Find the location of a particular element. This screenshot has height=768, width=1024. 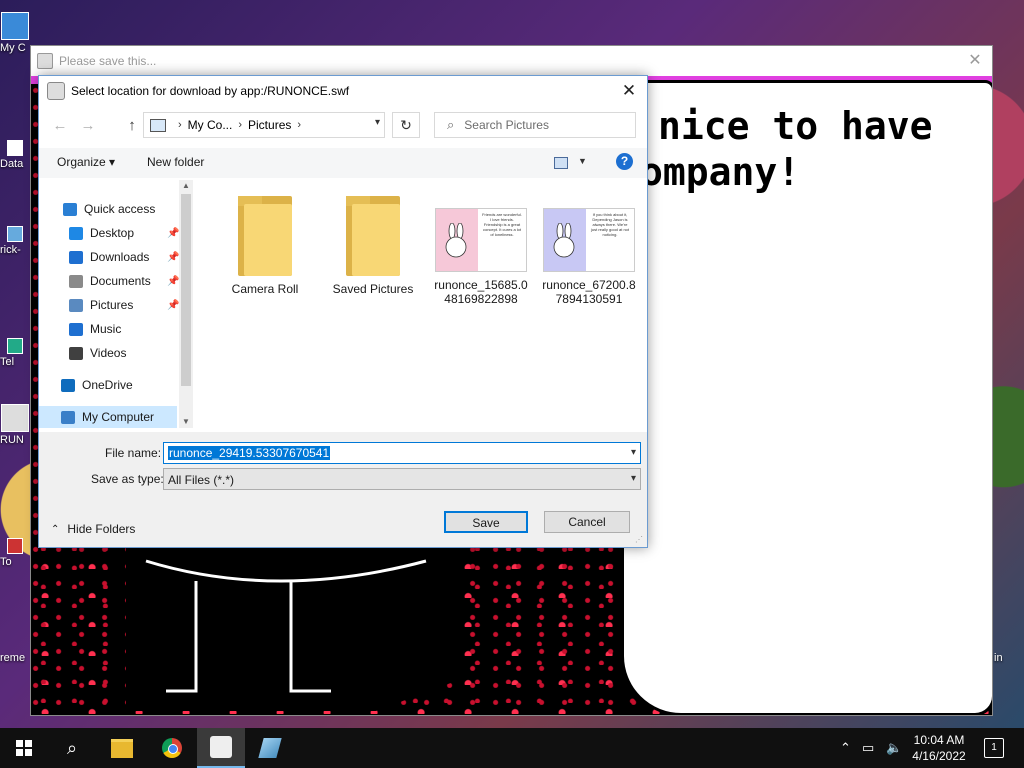

nav-item-onedrive: OneDrive is located at coordinates (119, 385).